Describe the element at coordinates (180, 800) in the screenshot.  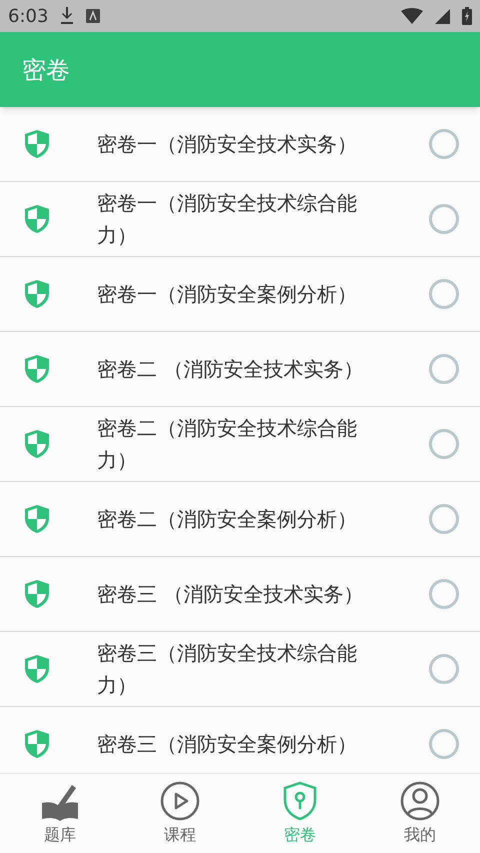
I see `play-circle-icon` at that location.